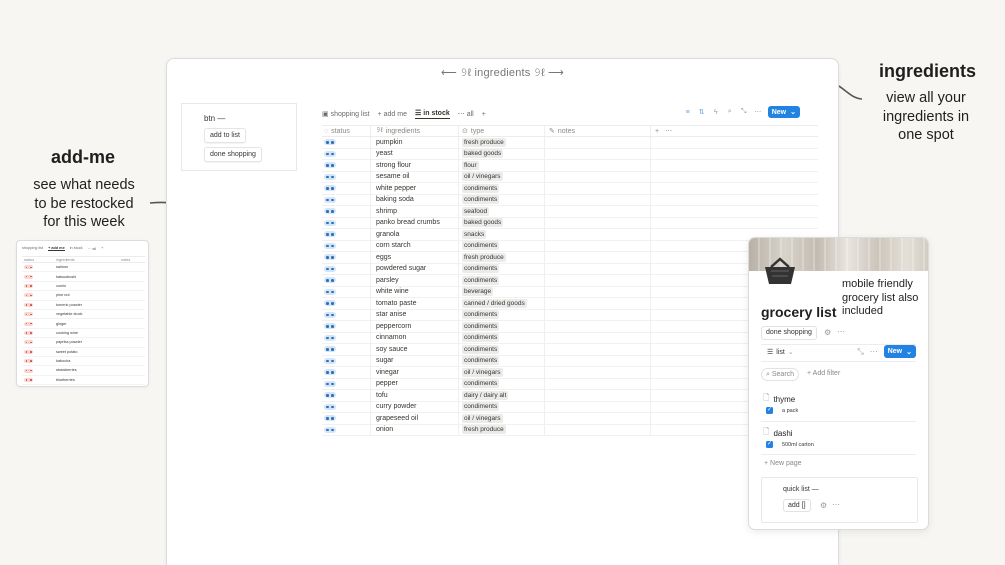  What do you see at coordinates (769, 444) in the screenshot?
I see `checkbox: ✓` at bounding box center [769, 444].